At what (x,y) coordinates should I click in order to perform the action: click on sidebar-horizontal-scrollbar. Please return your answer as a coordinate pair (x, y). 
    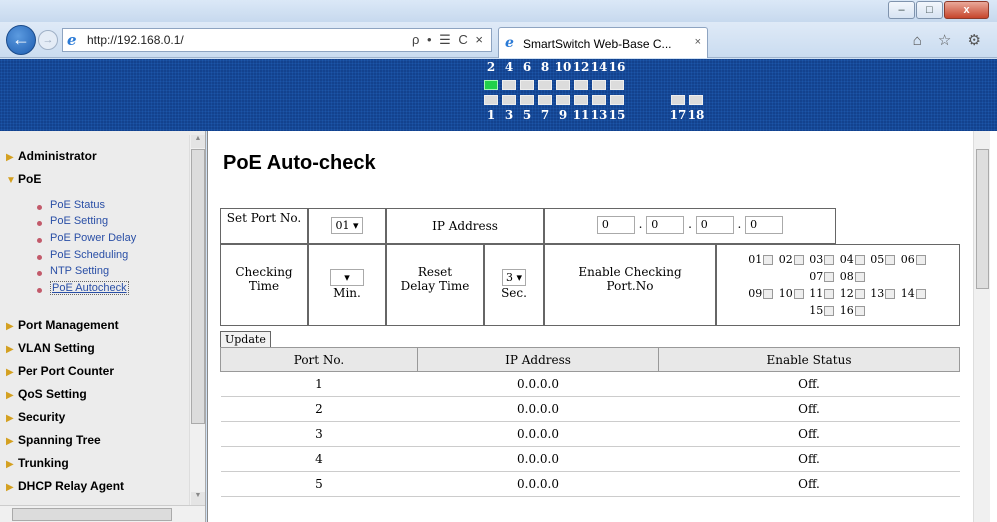
    Looking at the image, I should click on (102, 513).